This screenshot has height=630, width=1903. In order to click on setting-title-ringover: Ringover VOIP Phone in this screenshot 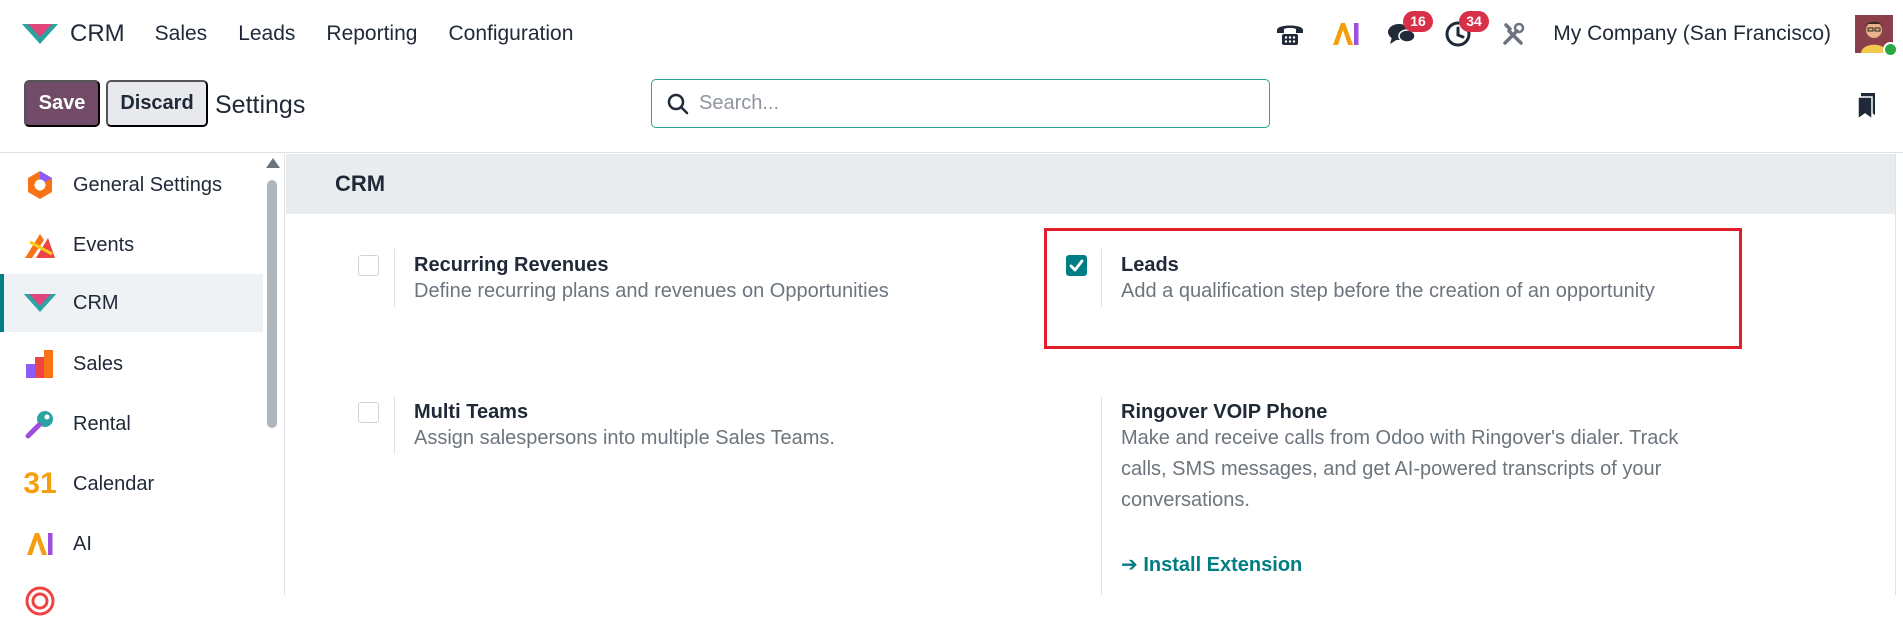, I will do `click(1224, 412)`.